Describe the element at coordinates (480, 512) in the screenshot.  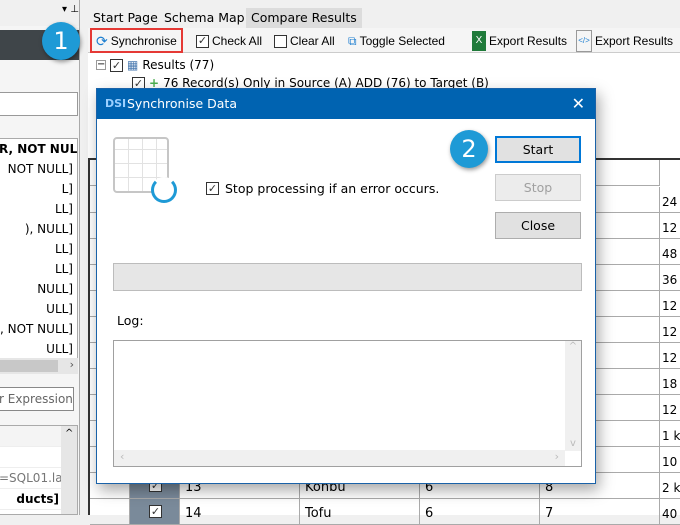
I see `grid-cell: 6` at that location.